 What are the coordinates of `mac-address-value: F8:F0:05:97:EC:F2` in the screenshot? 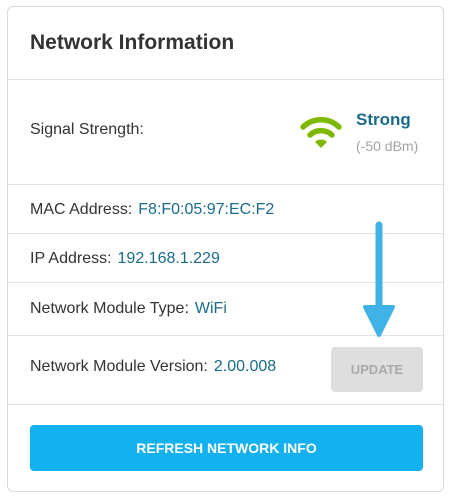 It's located at (206, 209).